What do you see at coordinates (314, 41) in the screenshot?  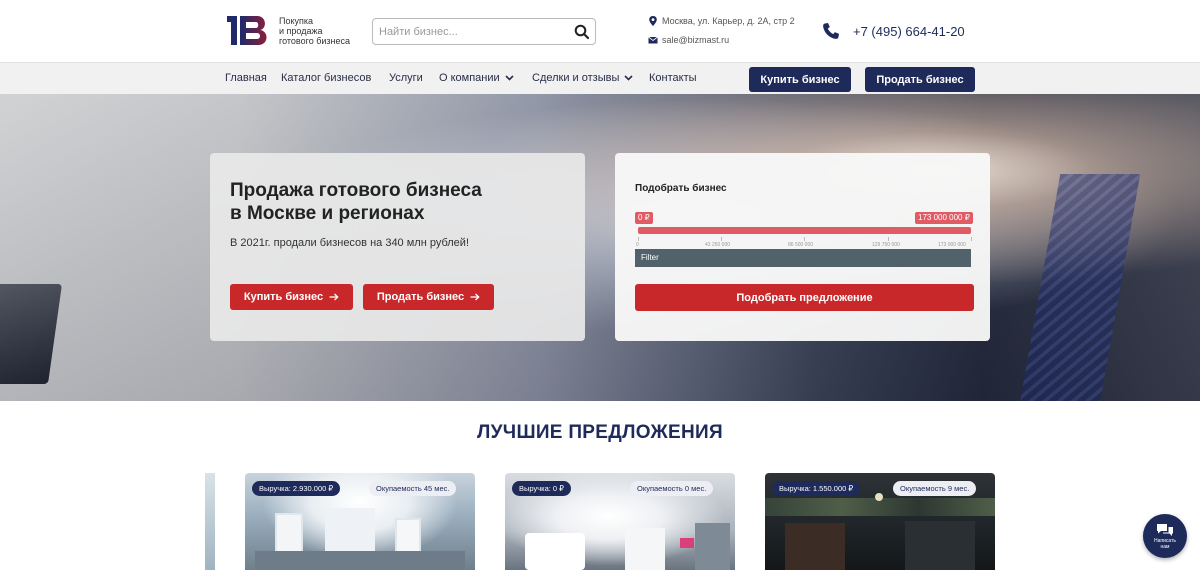 I see `tagline-line: готового бизнеса` at bounding box center [314, 41].